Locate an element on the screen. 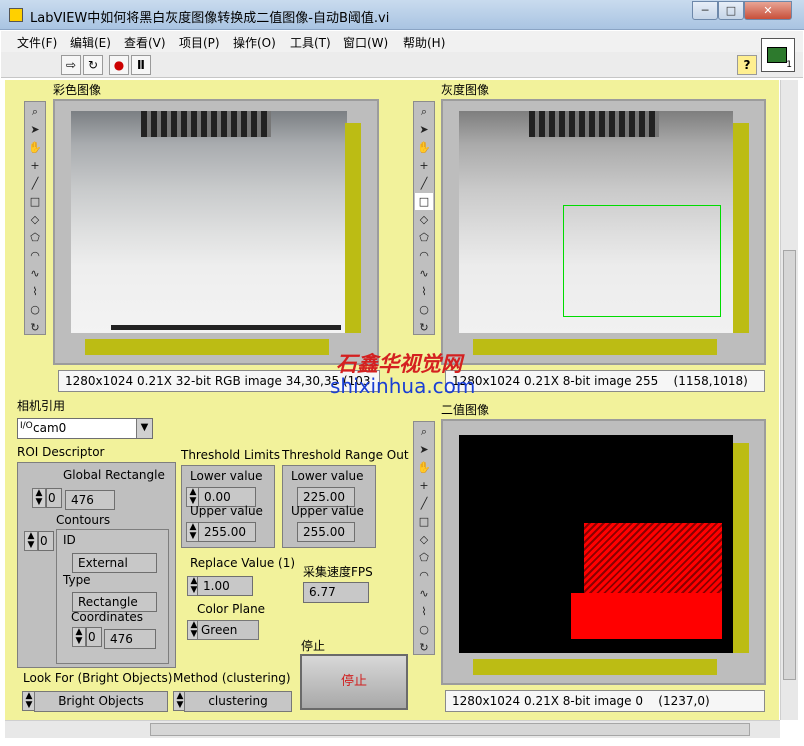 The height and width of the screenshot is (746, 804). vertical-scrollbar is located at coordinates (789, 400).